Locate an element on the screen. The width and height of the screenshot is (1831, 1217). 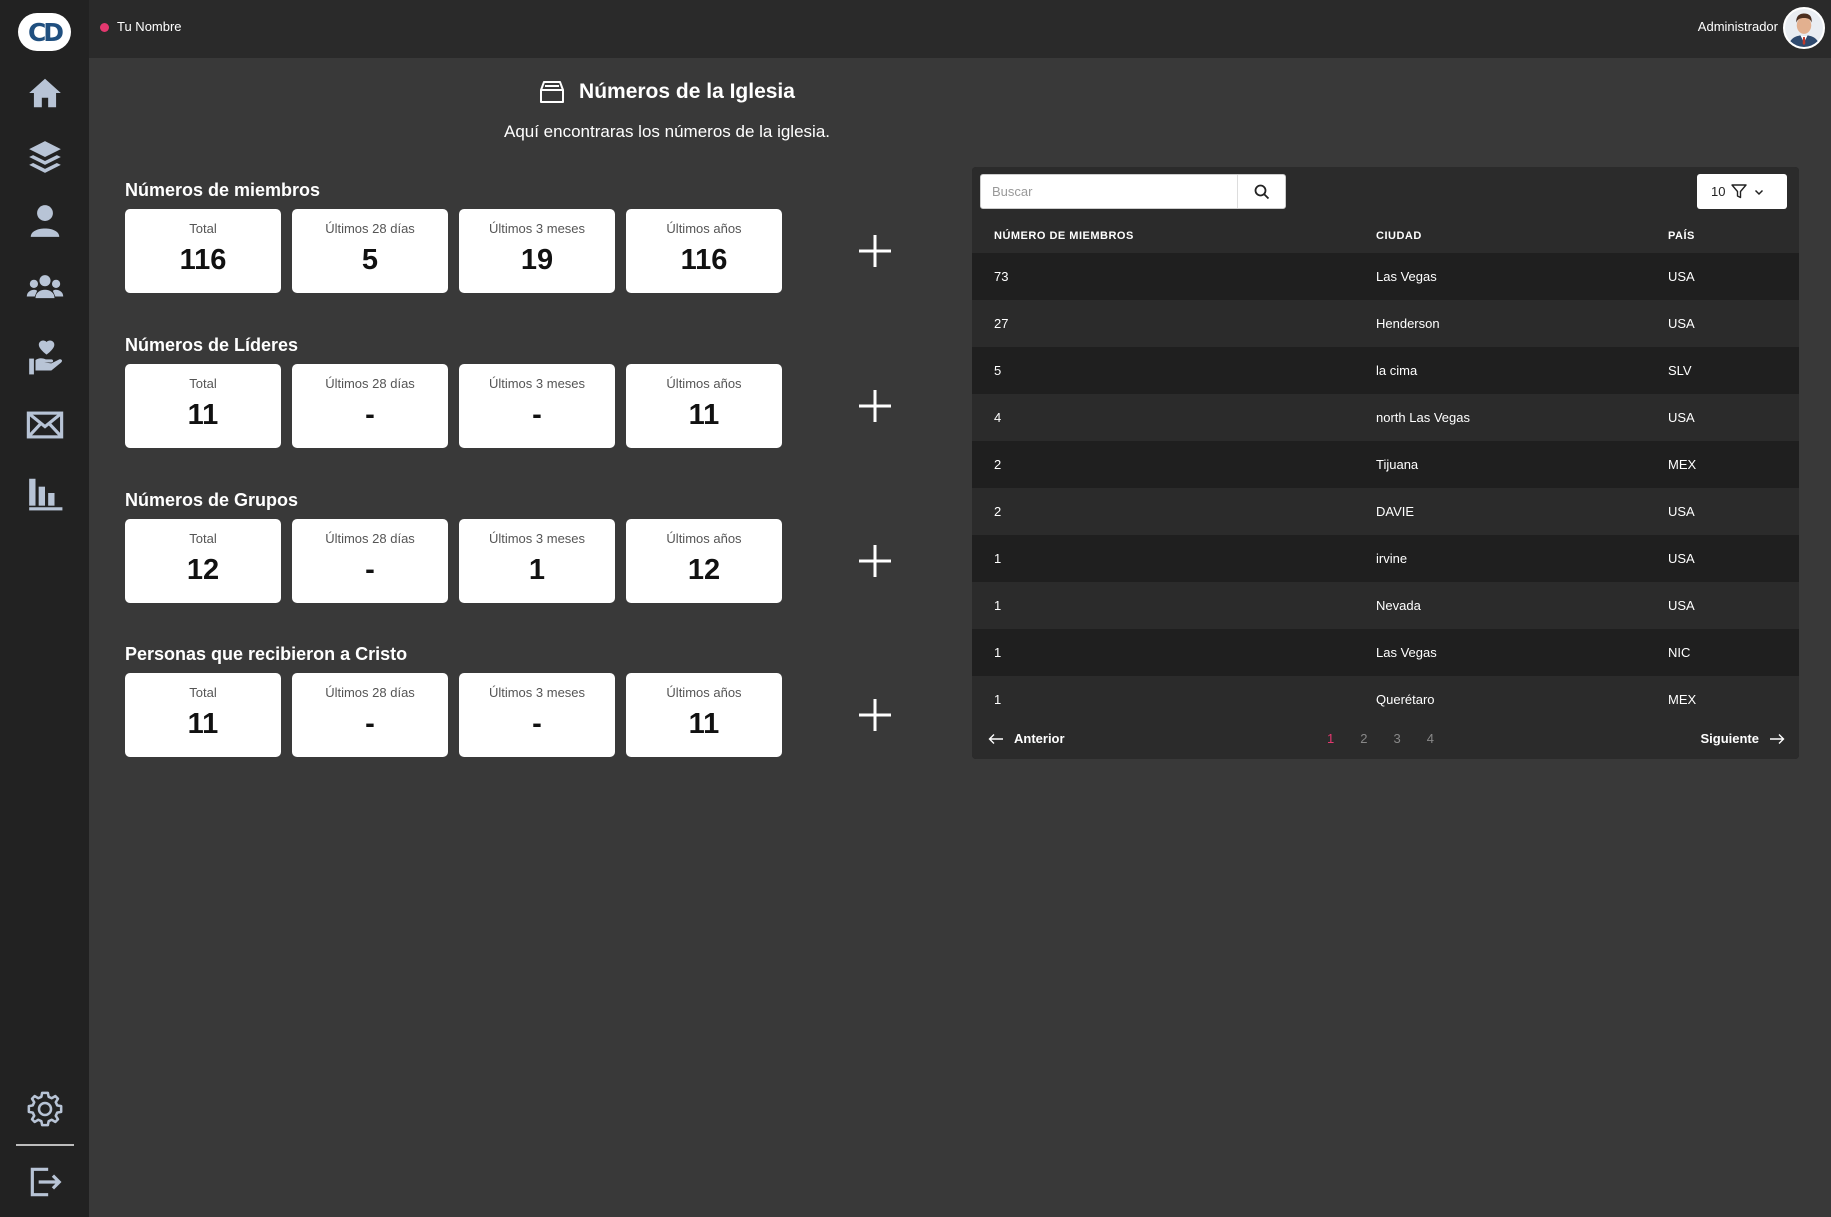
bar-chart-icon is located at coordinates (45, 493).